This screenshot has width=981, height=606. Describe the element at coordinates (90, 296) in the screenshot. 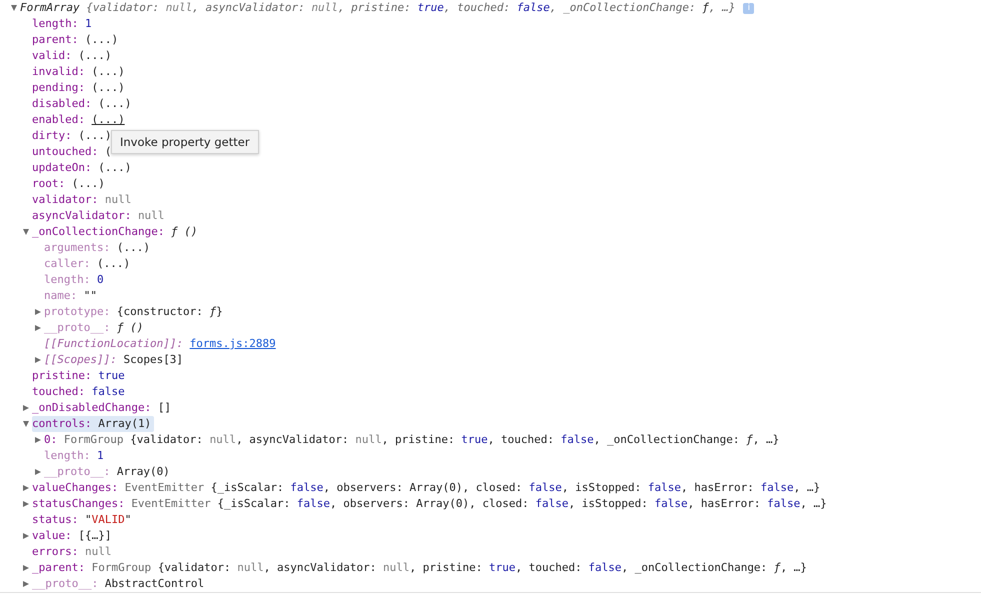

I see `property-value: ""` at that location.